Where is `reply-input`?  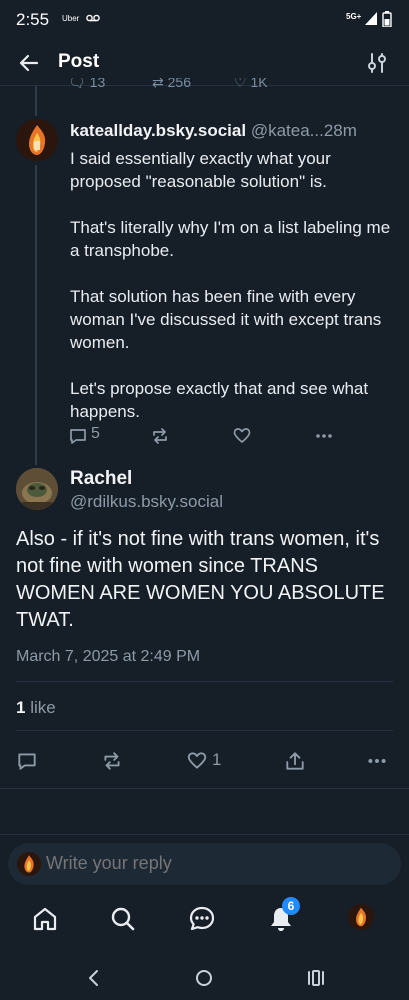 reply-input is located at coordinates (206, 863).